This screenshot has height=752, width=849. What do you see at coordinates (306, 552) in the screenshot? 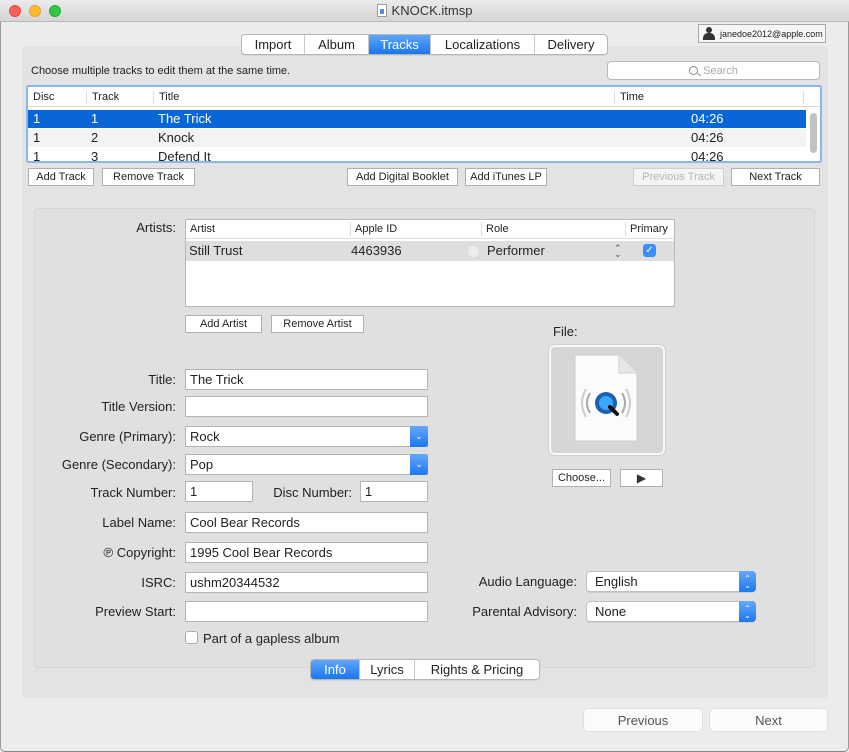
I see `copyright-input: 1995 Cool Bear Records` at bounding box center [306, 552].